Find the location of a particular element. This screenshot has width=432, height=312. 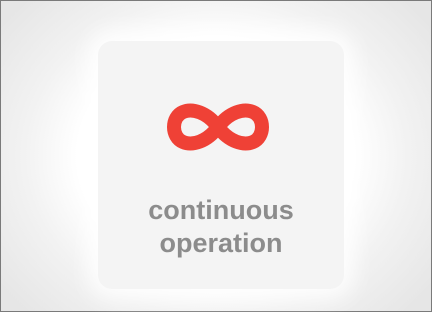

feature-label-line2: operation is located at coordinates (221, 243).